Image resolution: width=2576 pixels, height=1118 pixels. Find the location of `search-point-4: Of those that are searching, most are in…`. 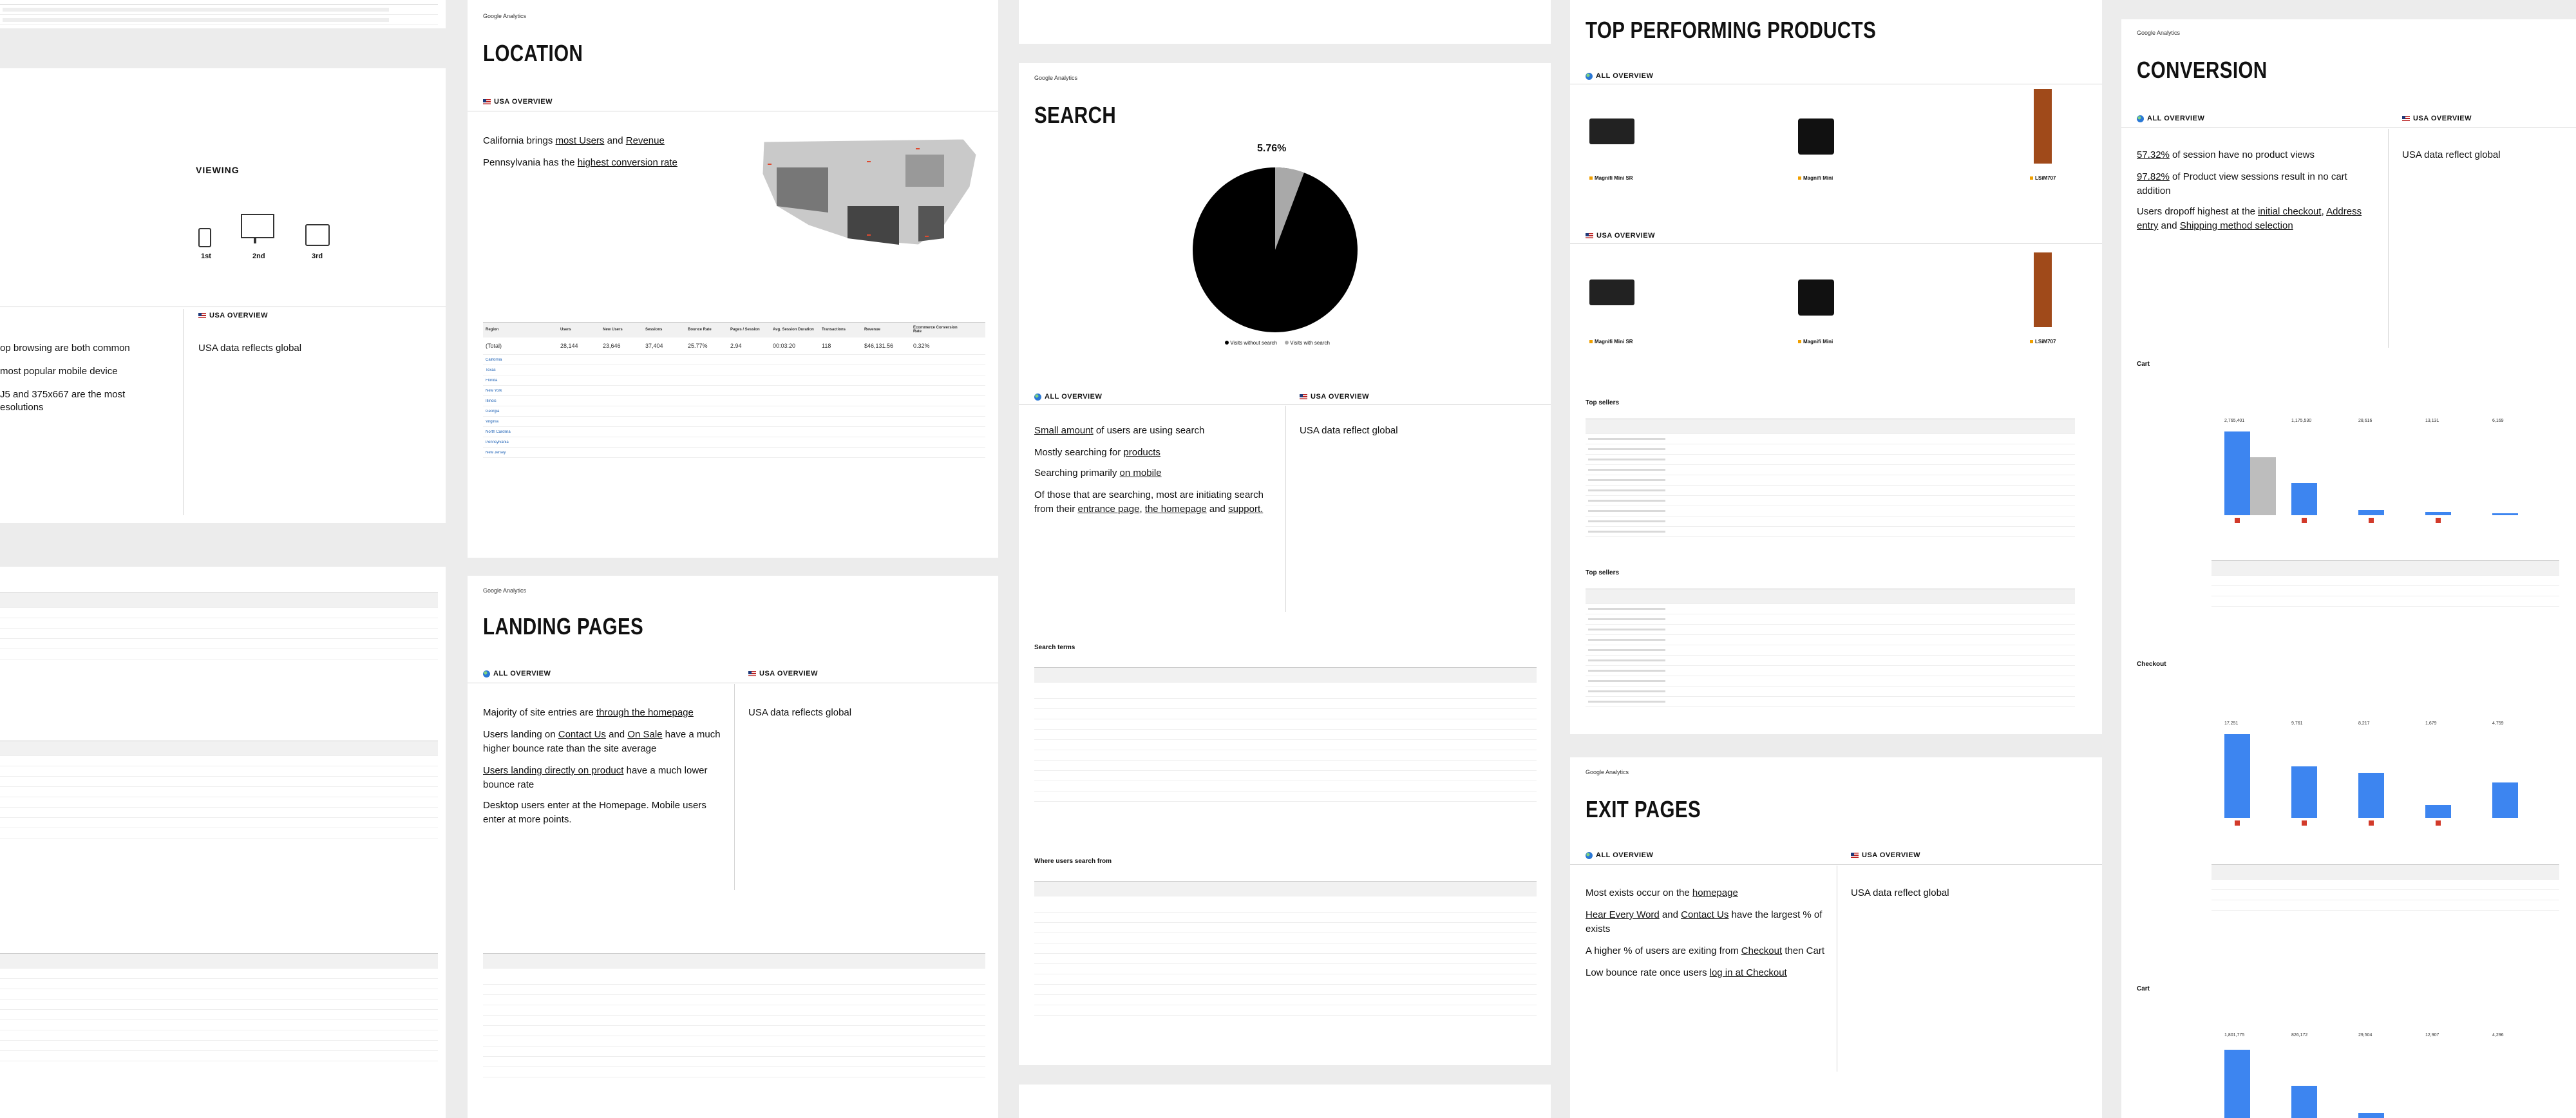

search-point-4: Of those that are searching, most are in… is located at coordinates (1149, 502).